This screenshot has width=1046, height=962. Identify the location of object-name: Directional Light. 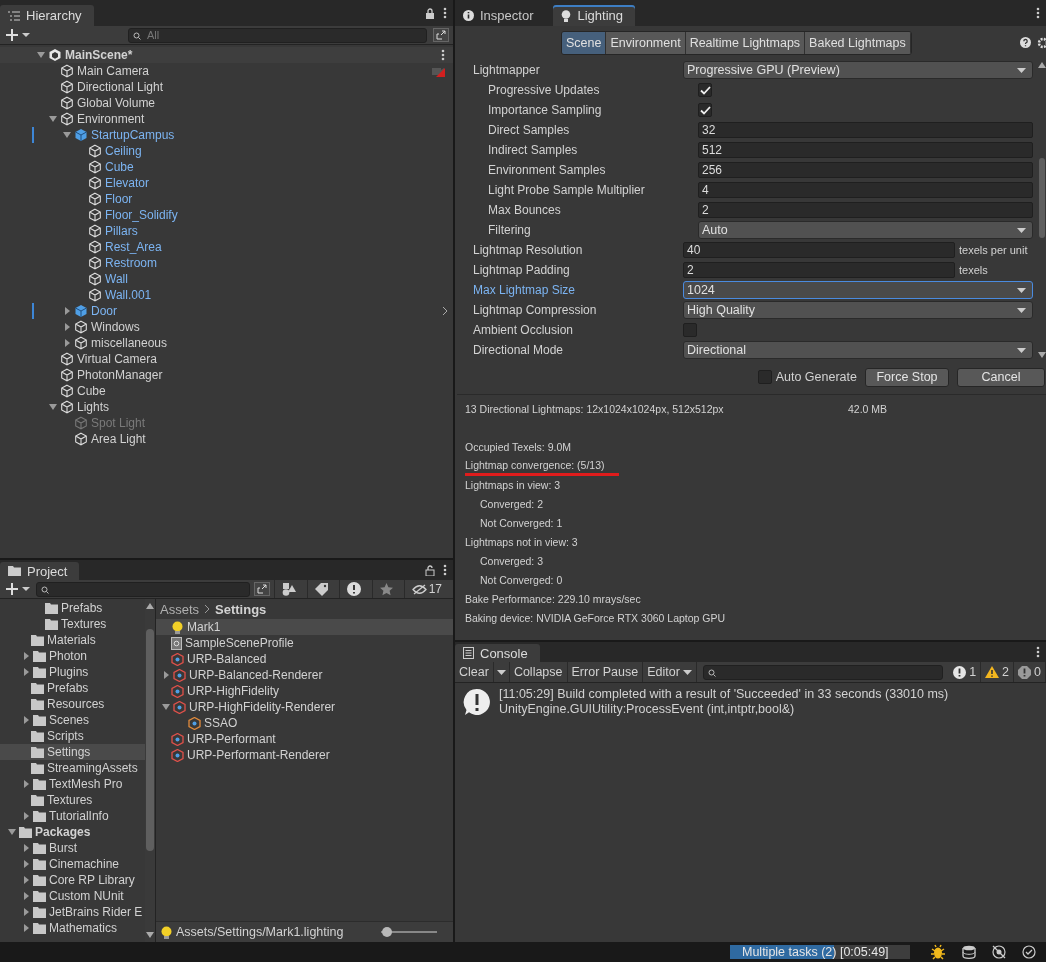
(120, 87).